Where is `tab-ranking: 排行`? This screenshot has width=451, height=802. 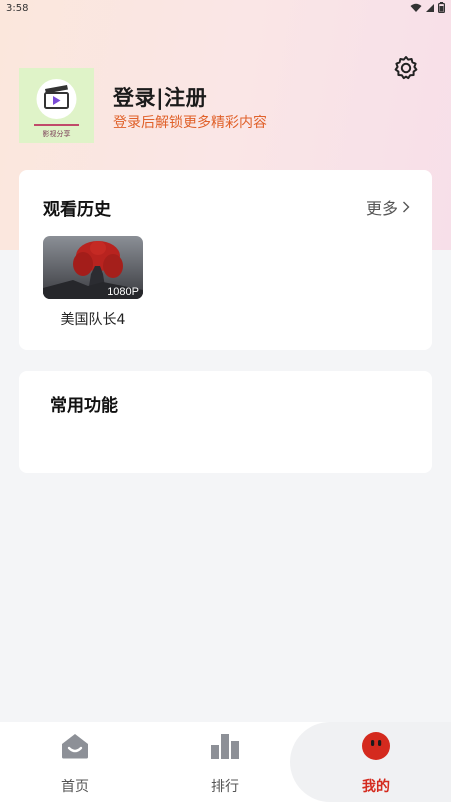 tab-ranking: 排行 is located at coordinates (225, 762).